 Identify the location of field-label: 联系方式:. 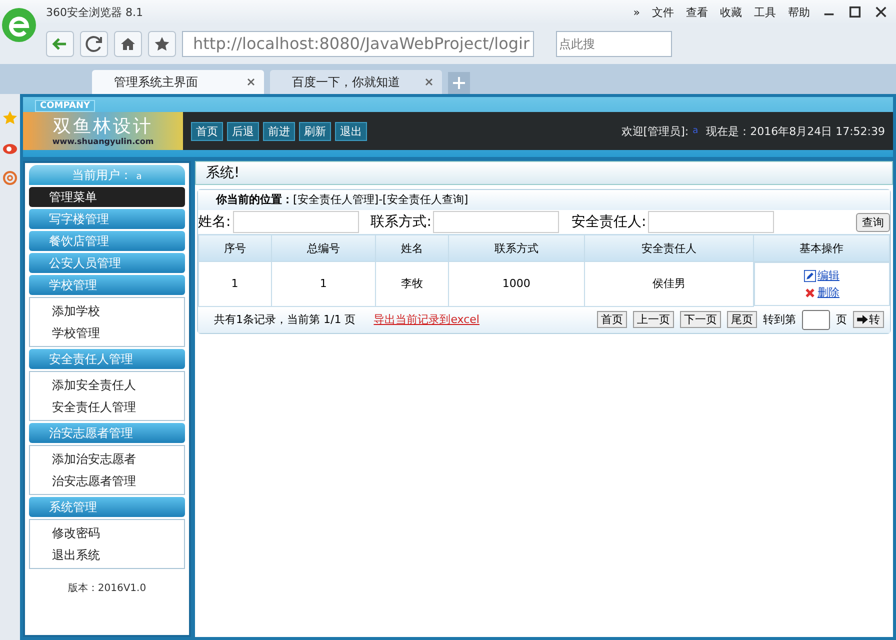
(401, 222).